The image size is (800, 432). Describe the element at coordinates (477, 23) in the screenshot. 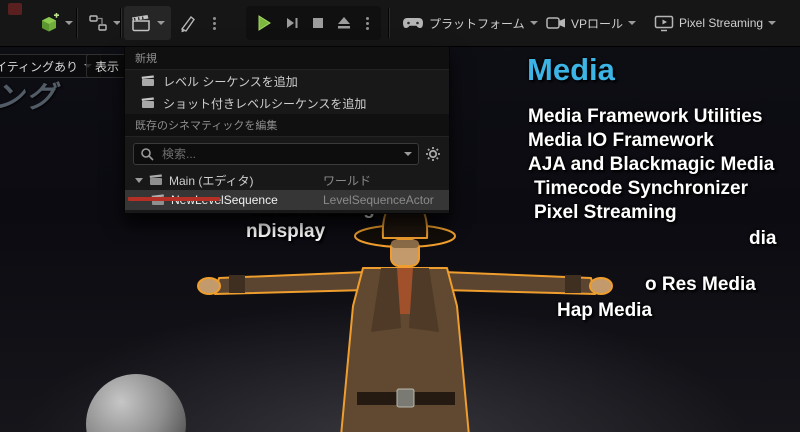

I see `platforms-label: プラットフォーム` at that location.